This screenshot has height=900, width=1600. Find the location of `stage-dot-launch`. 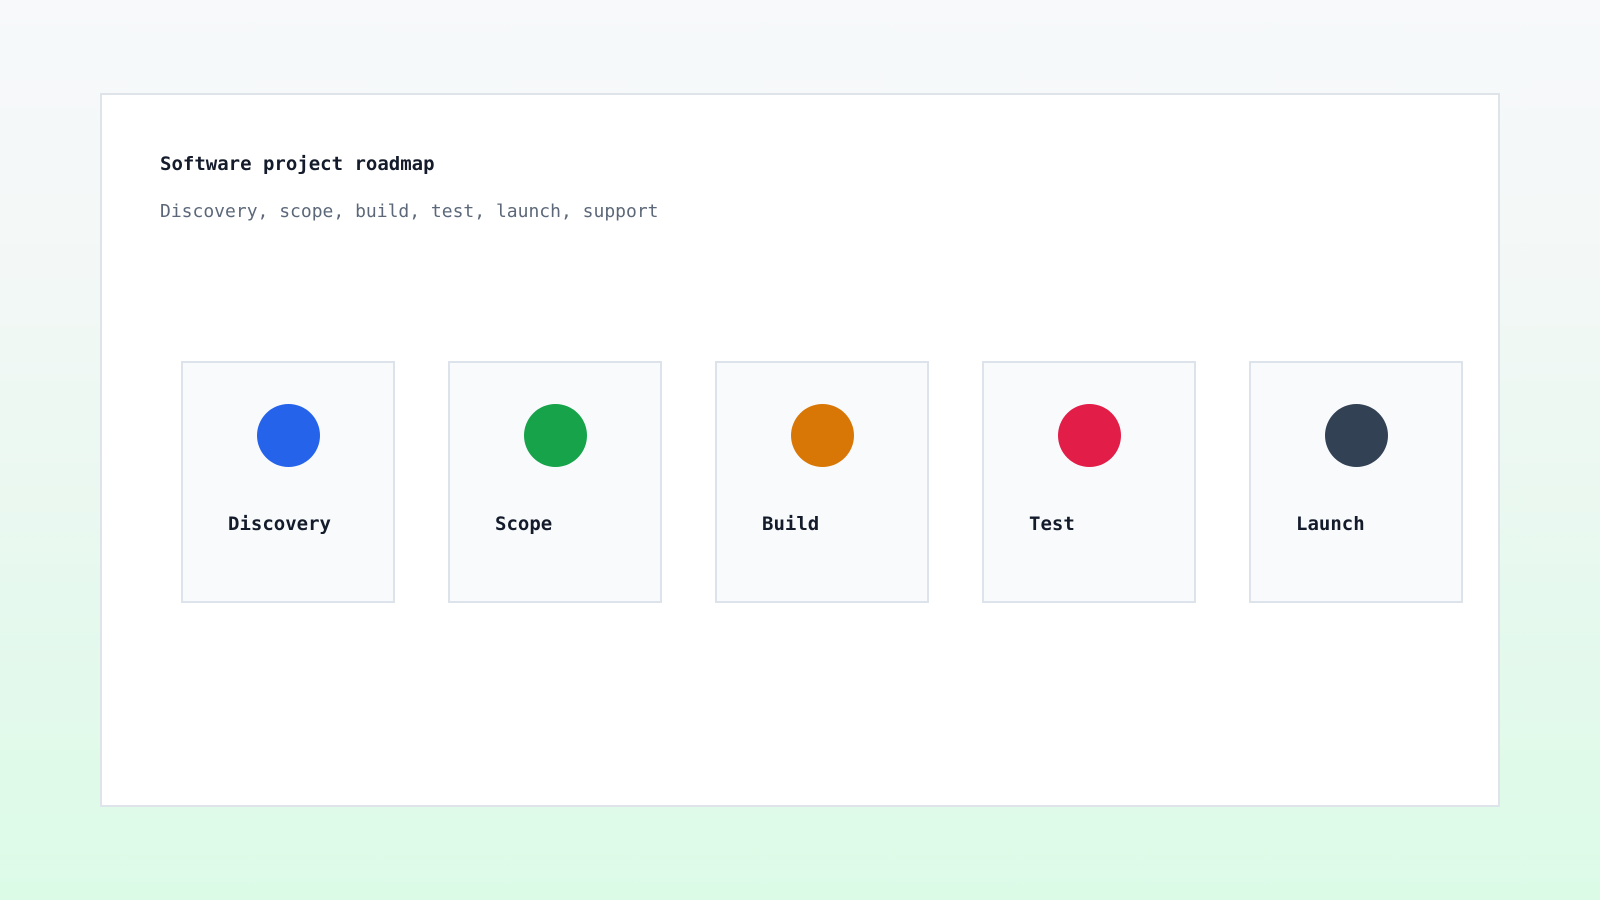

stage-dot-launch is located at coordinates (1356, 435).